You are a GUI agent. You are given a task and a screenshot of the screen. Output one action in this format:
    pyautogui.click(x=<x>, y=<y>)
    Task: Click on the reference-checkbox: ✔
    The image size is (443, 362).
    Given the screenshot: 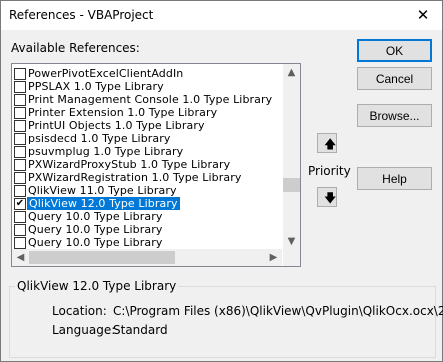 What is the action you would take?
    pyautogui.click(x=20, y=204)
    